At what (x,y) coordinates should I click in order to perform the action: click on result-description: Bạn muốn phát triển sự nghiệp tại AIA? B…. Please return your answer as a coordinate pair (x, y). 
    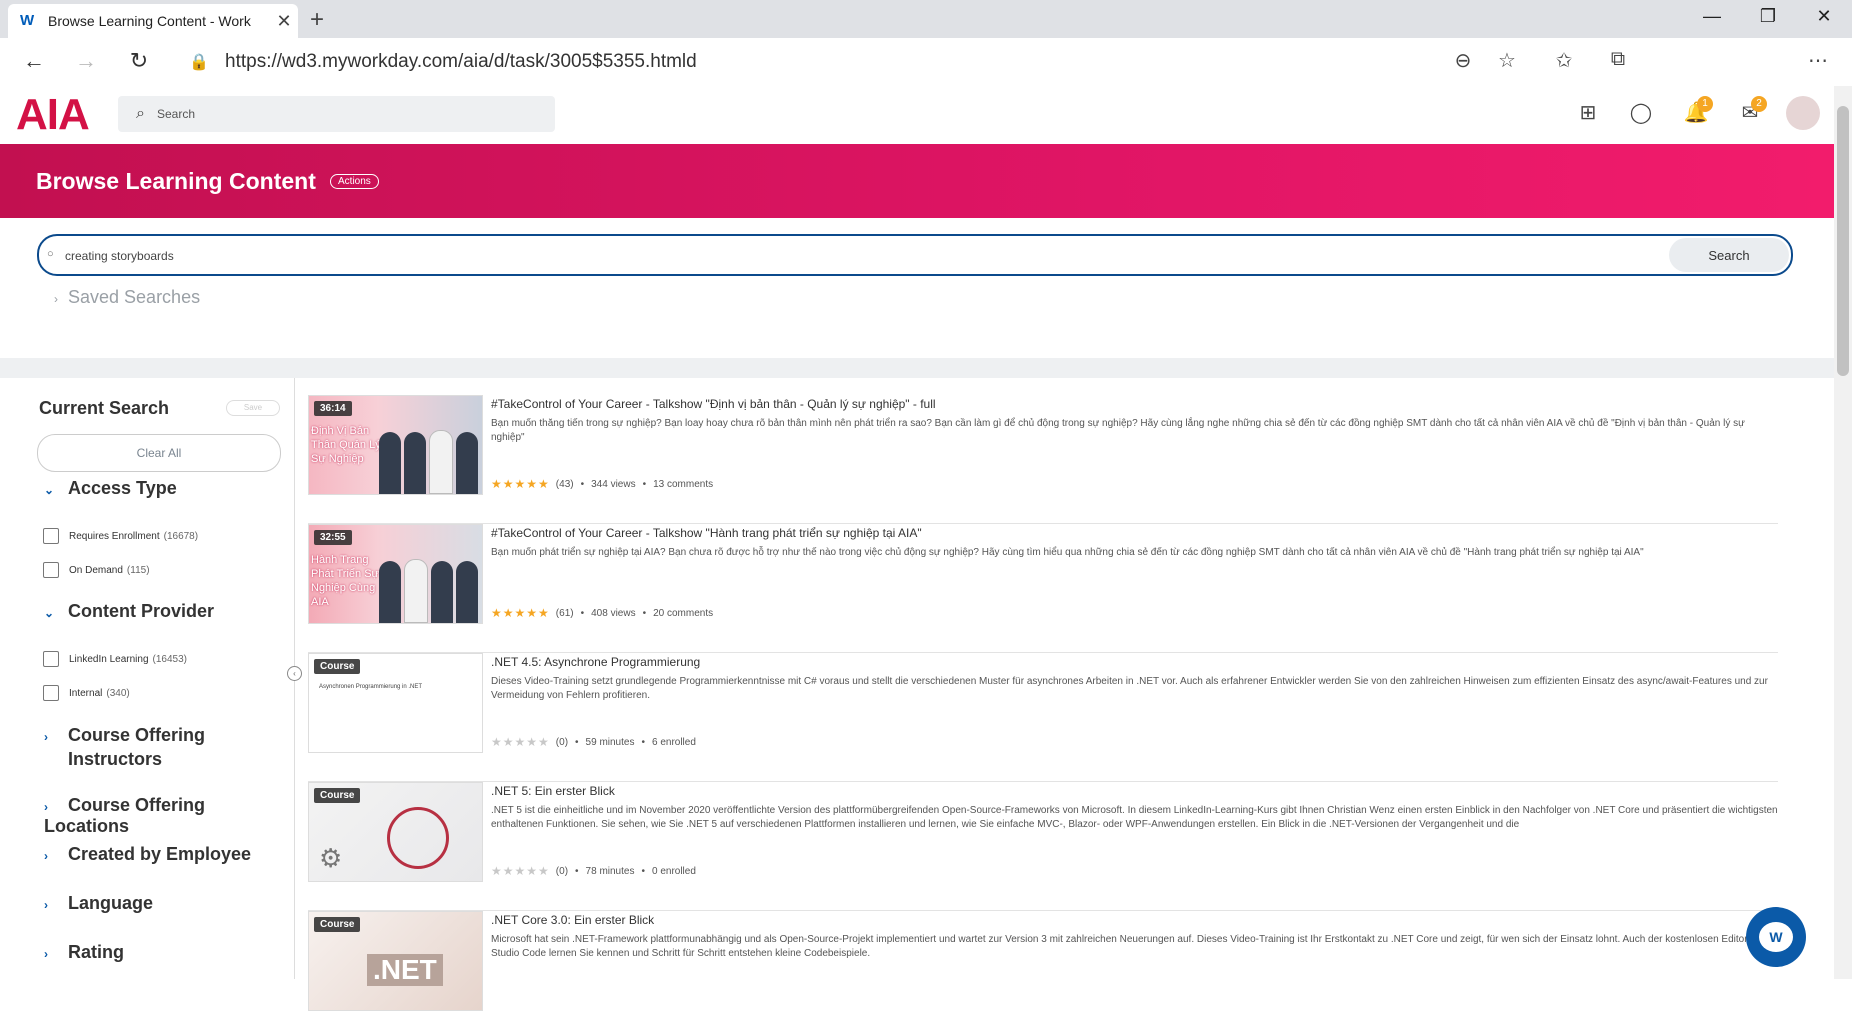
    Looking at the image, I should click on (1067, 552).